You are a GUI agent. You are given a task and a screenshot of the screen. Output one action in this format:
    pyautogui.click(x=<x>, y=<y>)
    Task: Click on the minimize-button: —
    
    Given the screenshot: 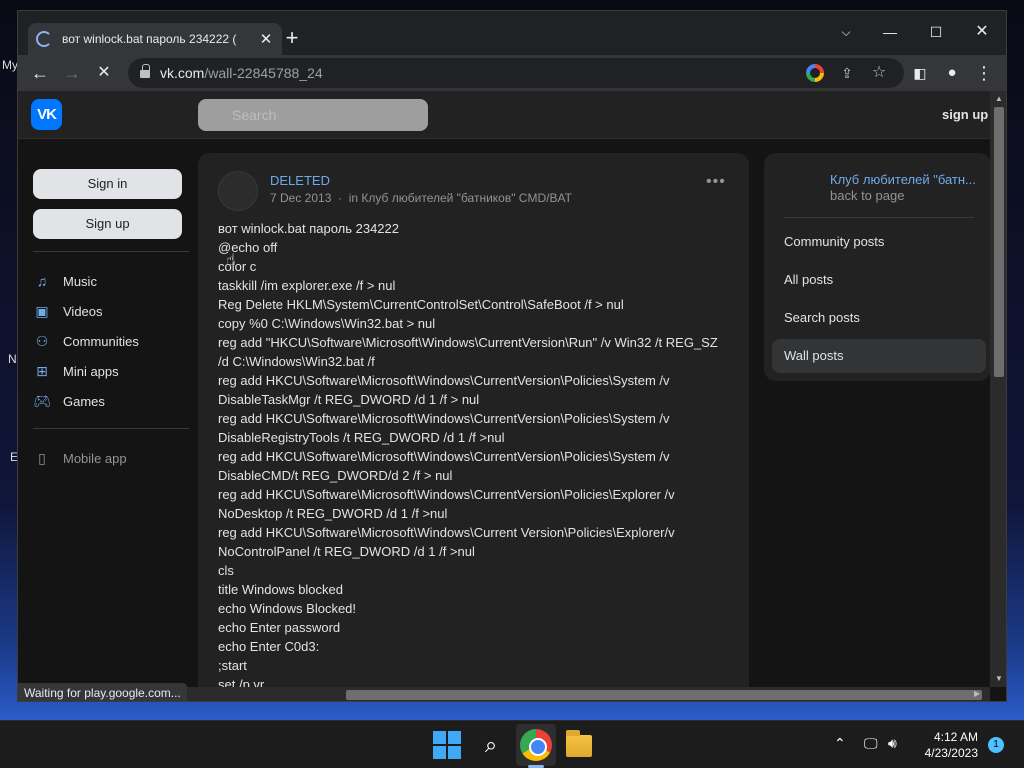 What is the action you would take?
    pyautogui.click(x=890, y=32)
    